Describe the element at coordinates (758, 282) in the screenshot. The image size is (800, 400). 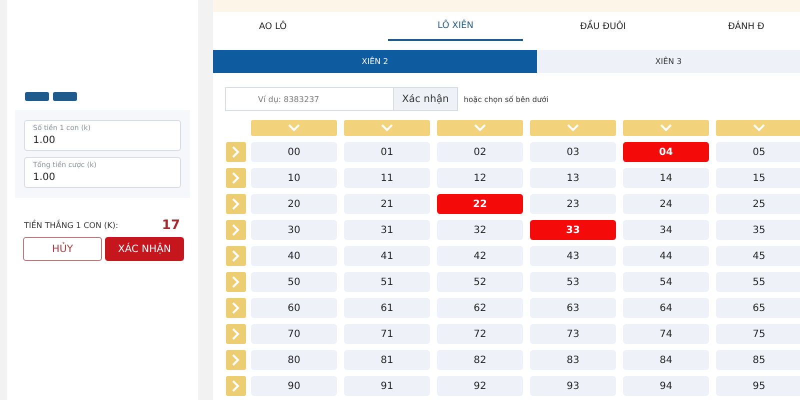
I see `number-cell: 55` at that location.